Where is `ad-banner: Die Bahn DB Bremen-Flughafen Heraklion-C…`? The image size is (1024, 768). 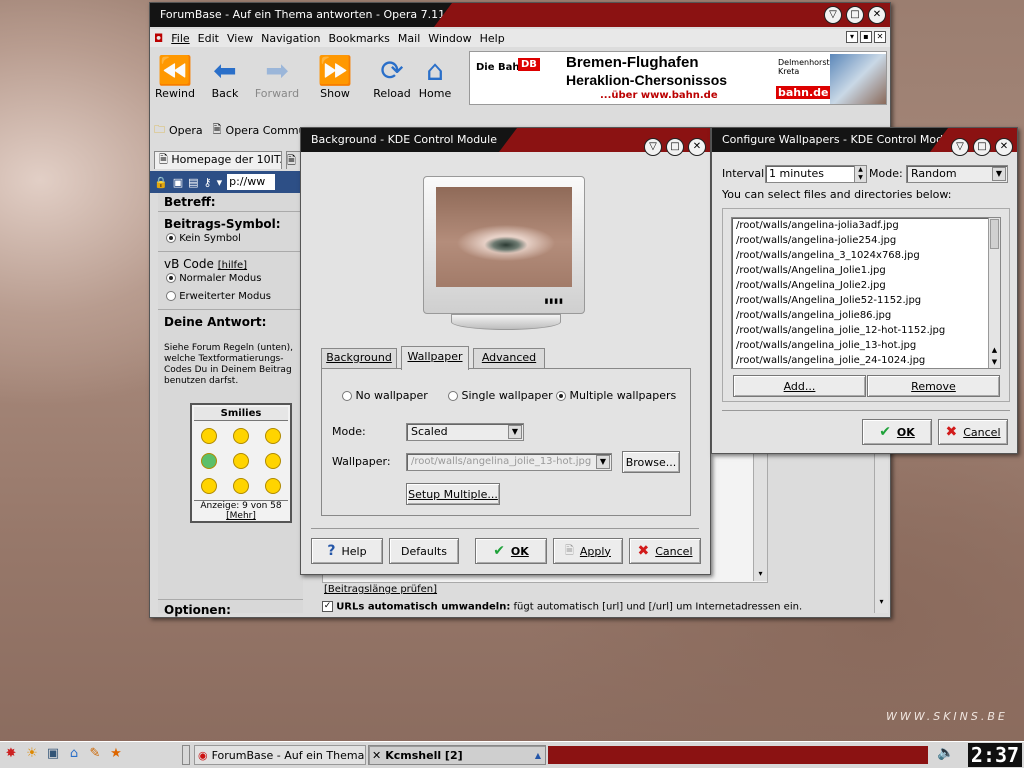 ad-banner: Die Bahn DB Bremen-Flughafen Heraklion-C… is located at coordinates (678, 78).